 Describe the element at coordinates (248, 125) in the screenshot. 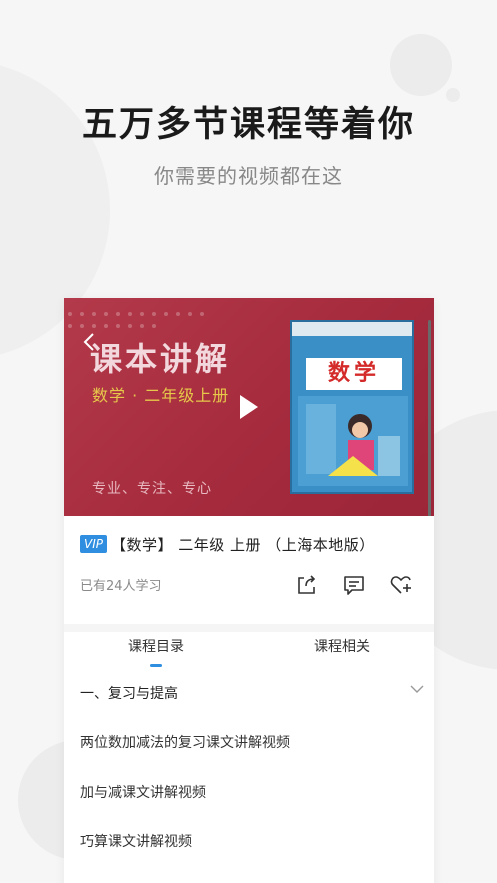

I see `promo-headline: 五万多节课程等着你` at that location.